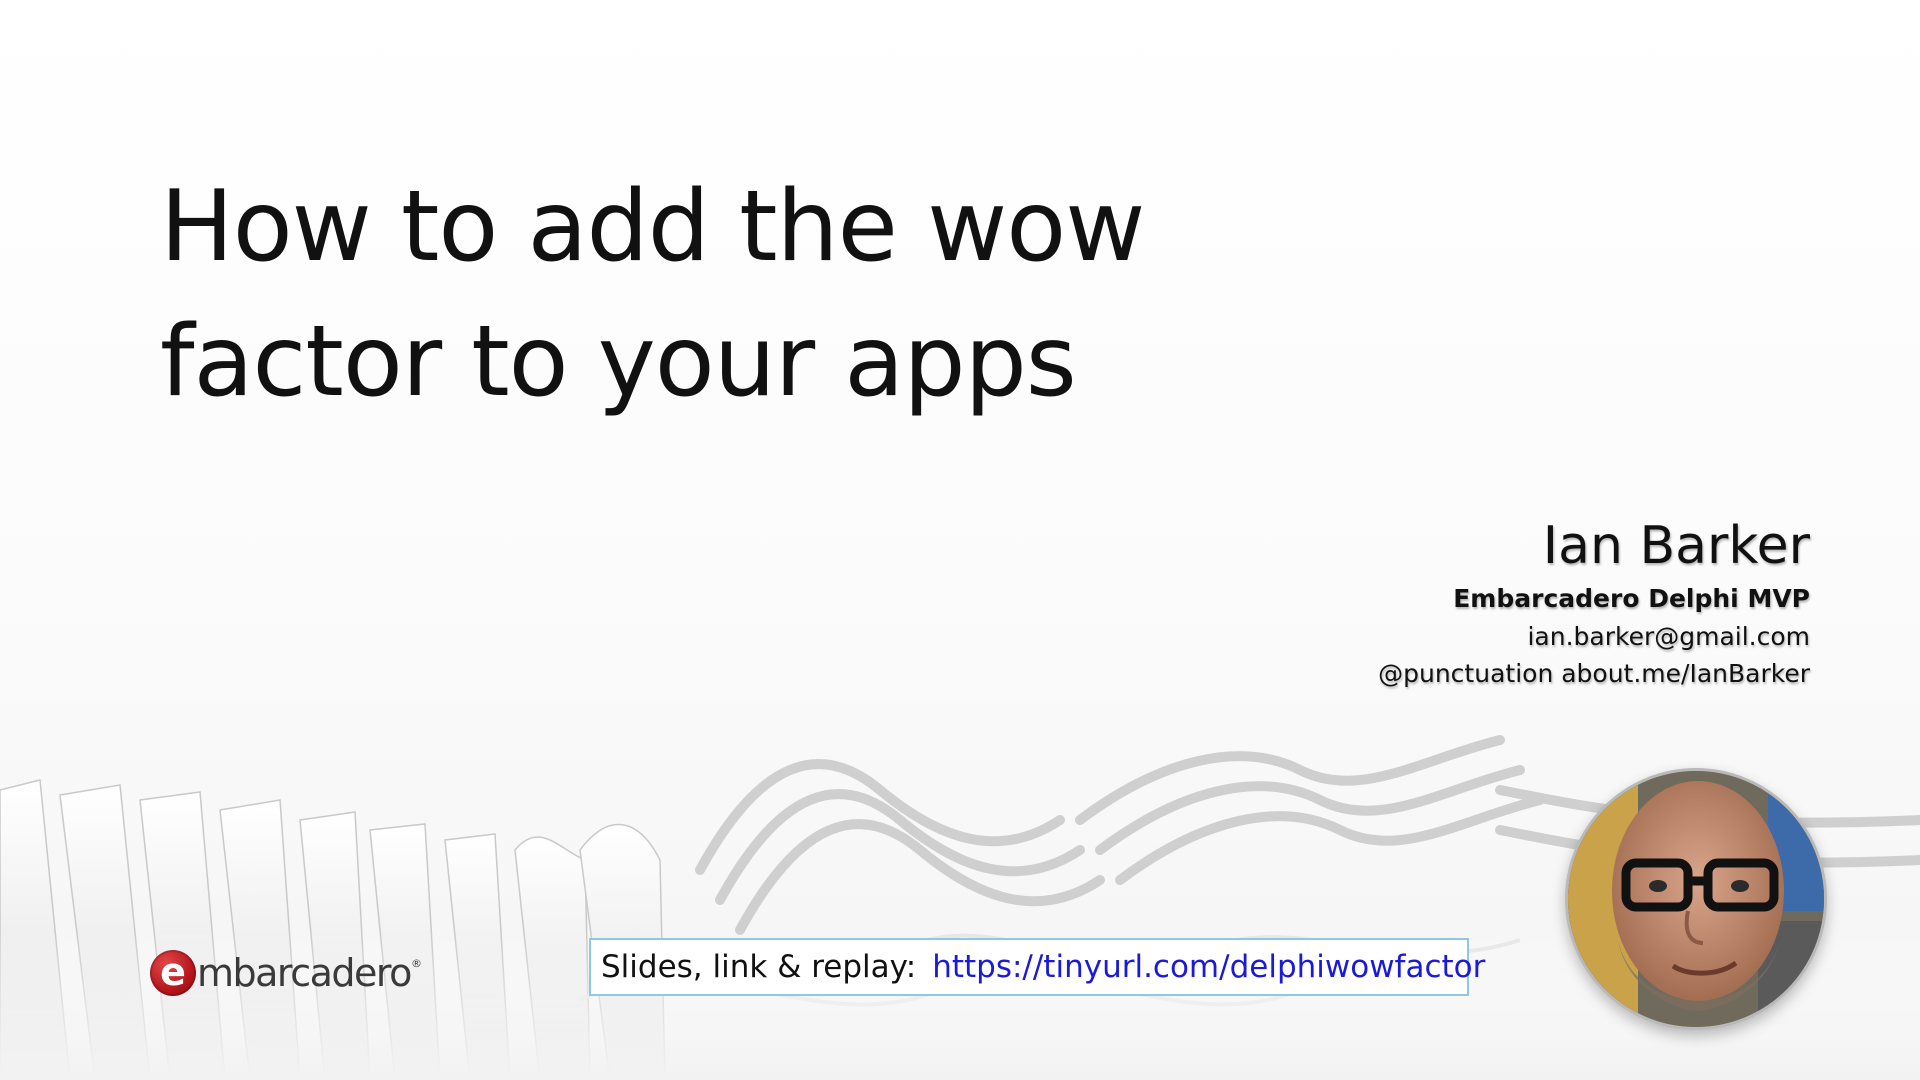  Describe the element at coordinates (1668, 636) in the screenshot. I see `presenter-email: ian.barker@gmail.com` at that location.